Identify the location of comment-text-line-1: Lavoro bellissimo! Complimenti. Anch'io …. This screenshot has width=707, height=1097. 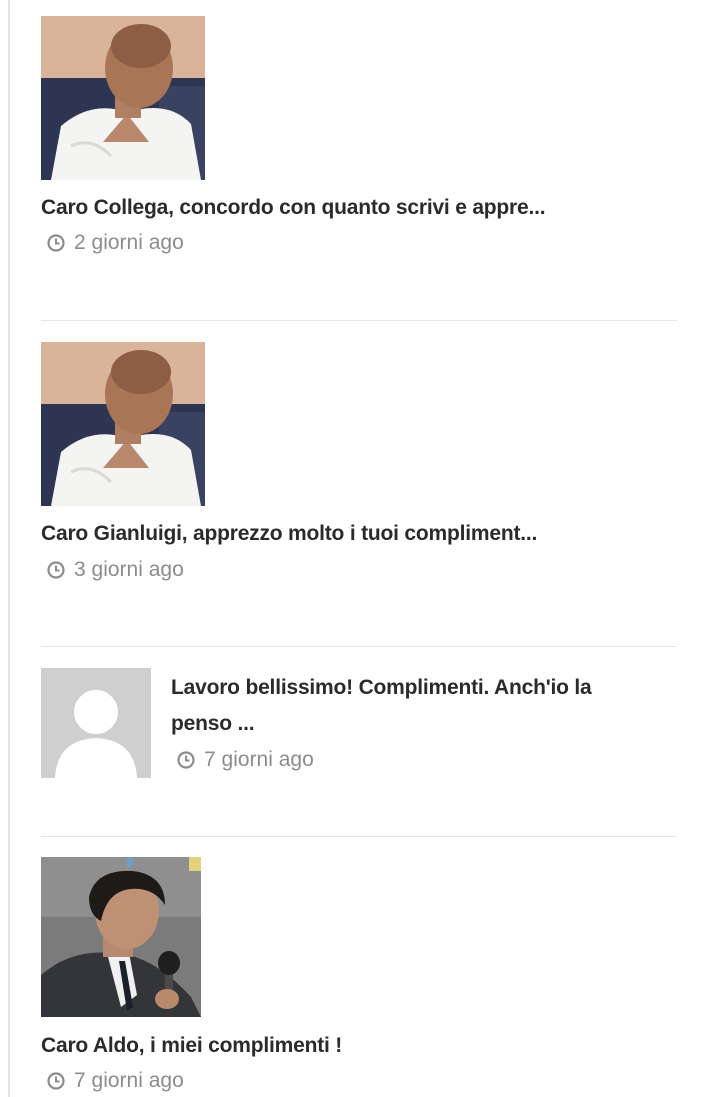
(381, 688).